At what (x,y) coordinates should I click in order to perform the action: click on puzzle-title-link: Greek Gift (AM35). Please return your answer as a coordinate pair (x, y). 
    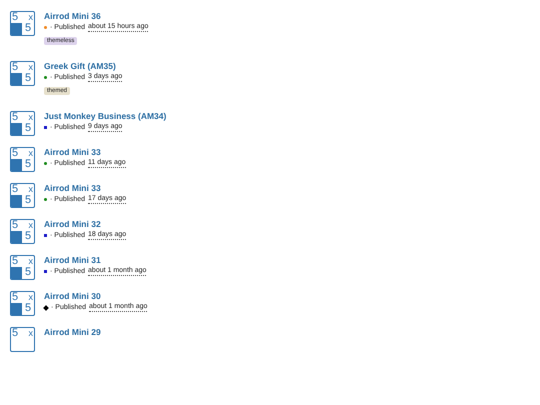
    Looking at the image, I should click on (80, 66).